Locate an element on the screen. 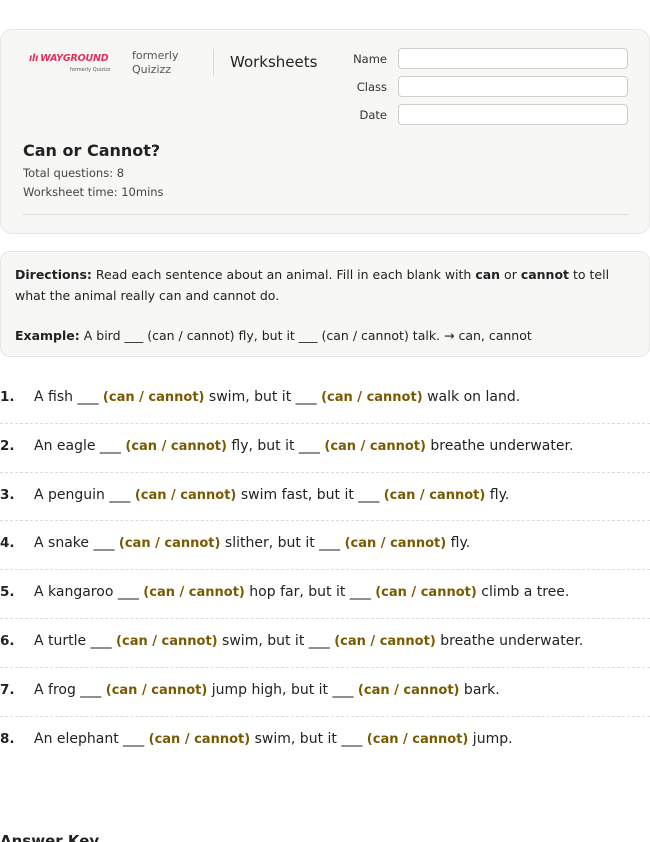 The height and width of the screenshot is (842, 650). date-field is located at coordinates (513, 114).